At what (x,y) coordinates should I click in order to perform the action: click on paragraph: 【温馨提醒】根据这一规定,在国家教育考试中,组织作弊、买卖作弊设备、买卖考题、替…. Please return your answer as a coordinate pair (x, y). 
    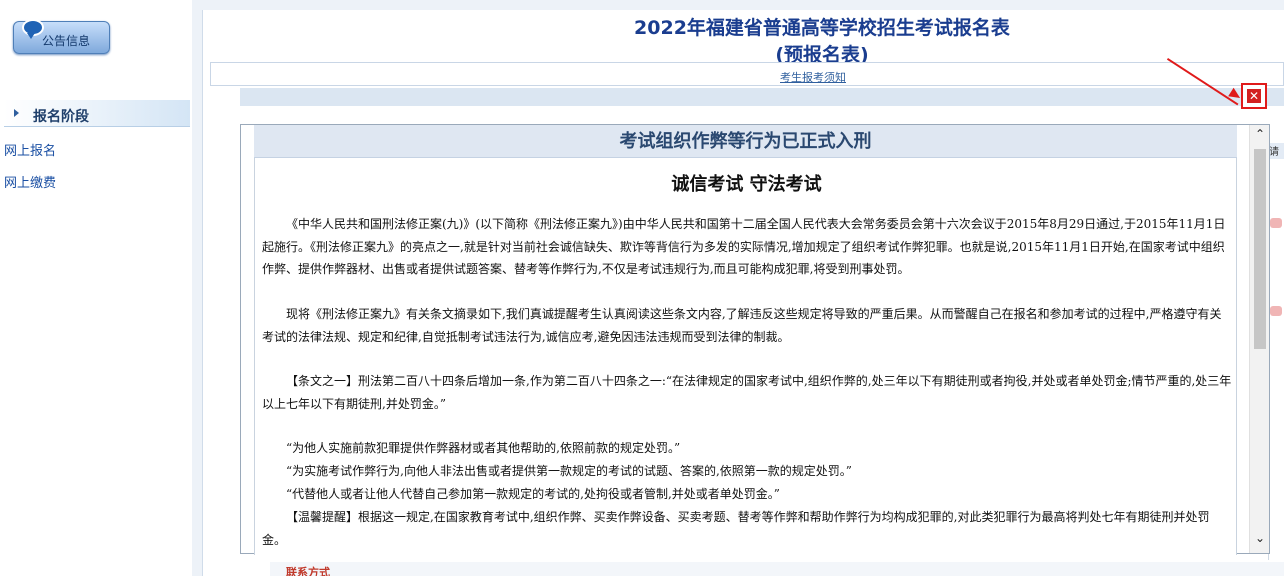
    Looking at the image, I should click on (736, 528).